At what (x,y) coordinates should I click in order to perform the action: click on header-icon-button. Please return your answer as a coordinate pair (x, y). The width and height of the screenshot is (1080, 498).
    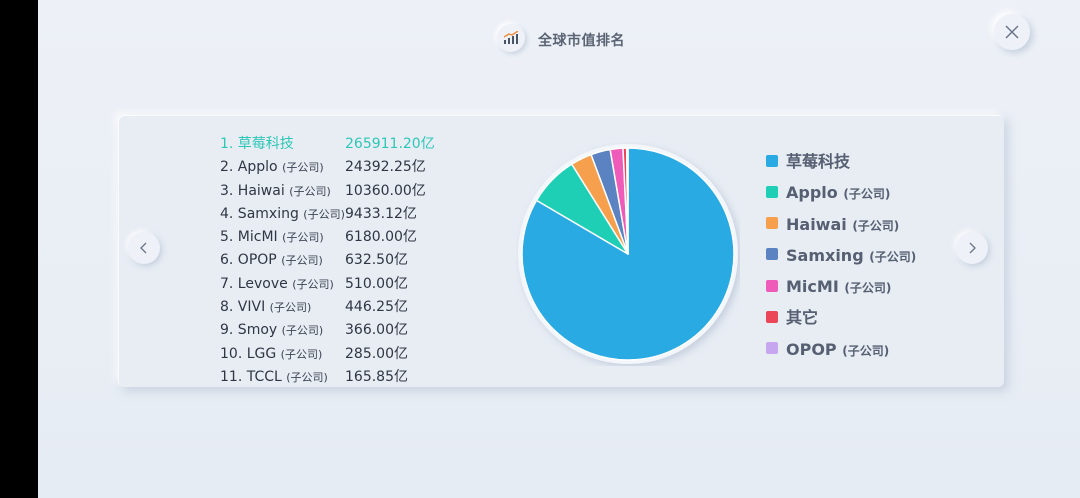
    Looking at the image, I should click on (511, 38).